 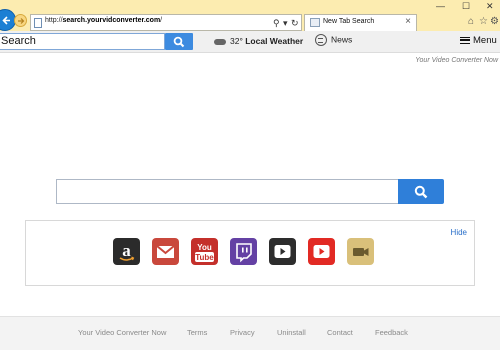 What do you see at coordinates (440, 6) in the screenshot?
I see `minimize-icon: —` at bounding box center [440, 6].